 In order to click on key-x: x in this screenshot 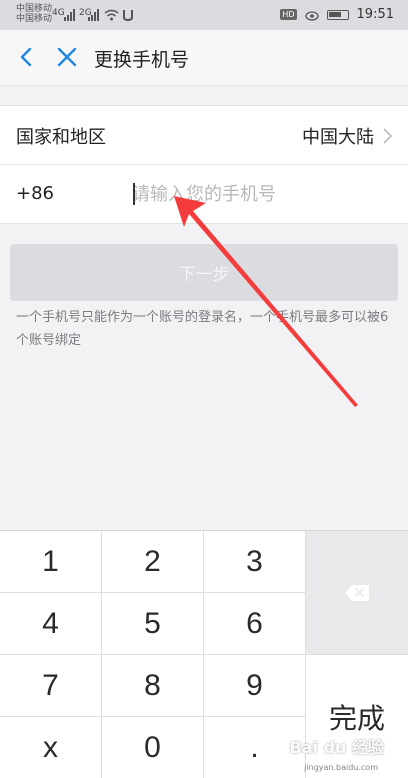, I will do `click(51, 747)`.